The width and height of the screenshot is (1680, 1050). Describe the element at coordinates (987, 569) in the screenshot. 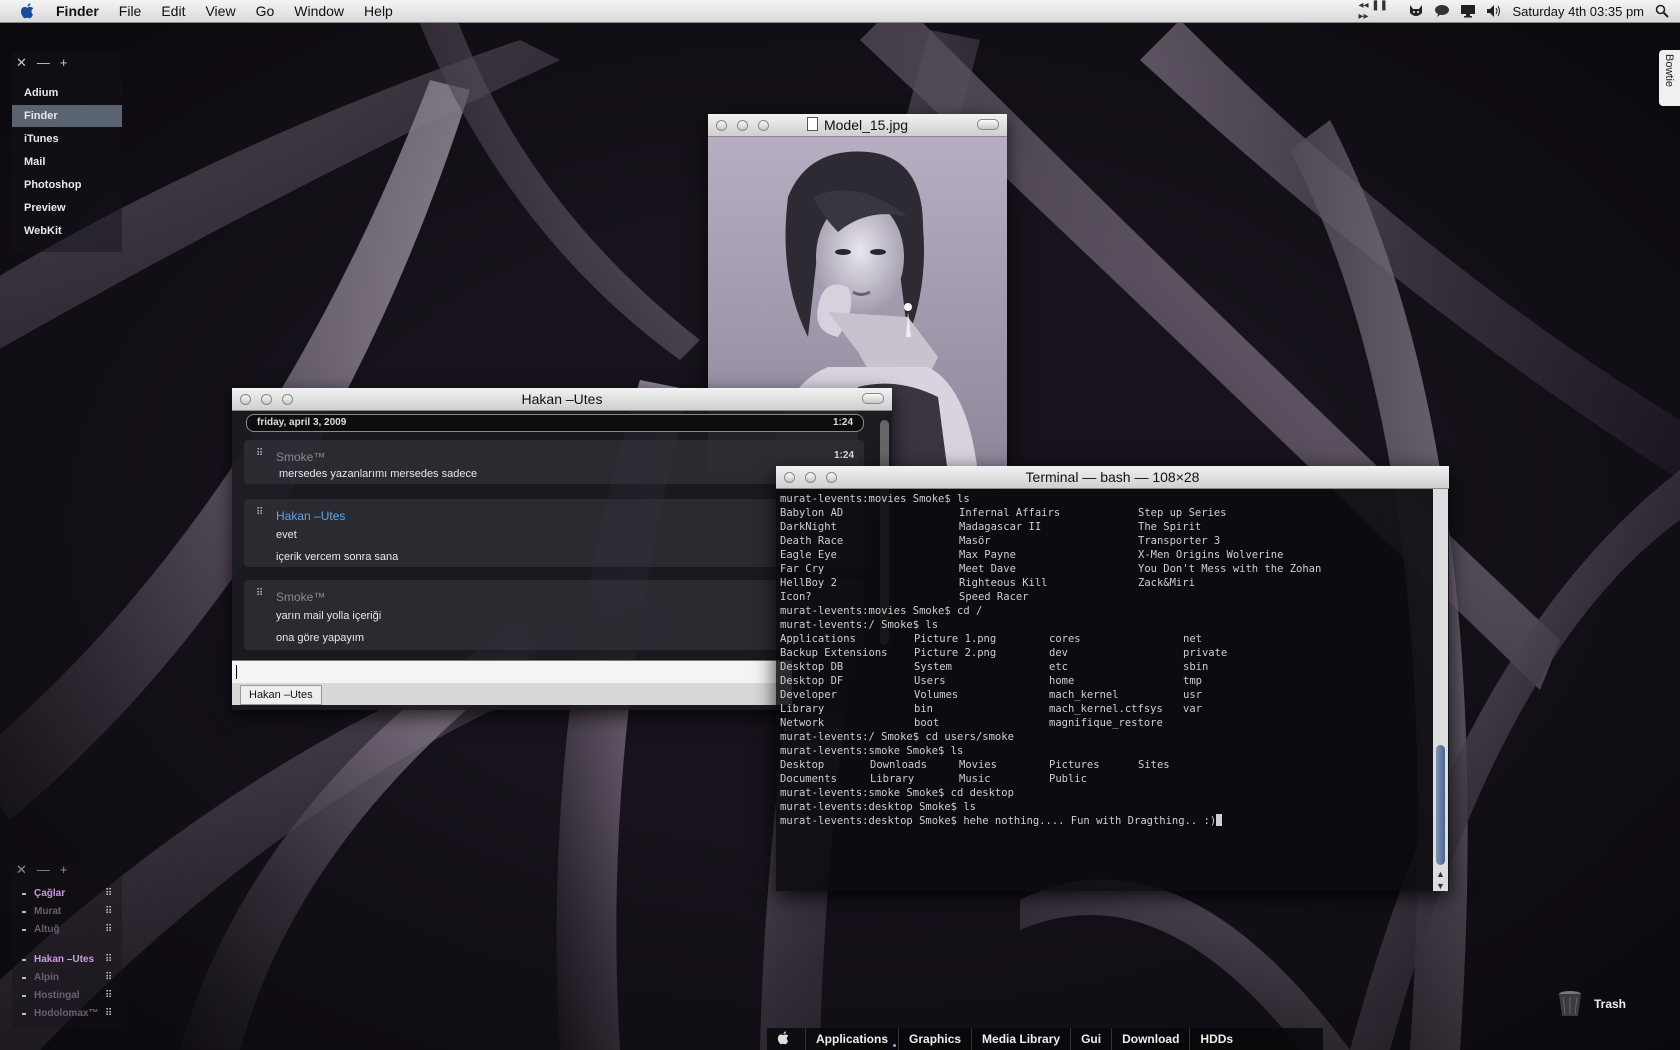

I see `terminal-listing-entry: Meet Dave` at that location.